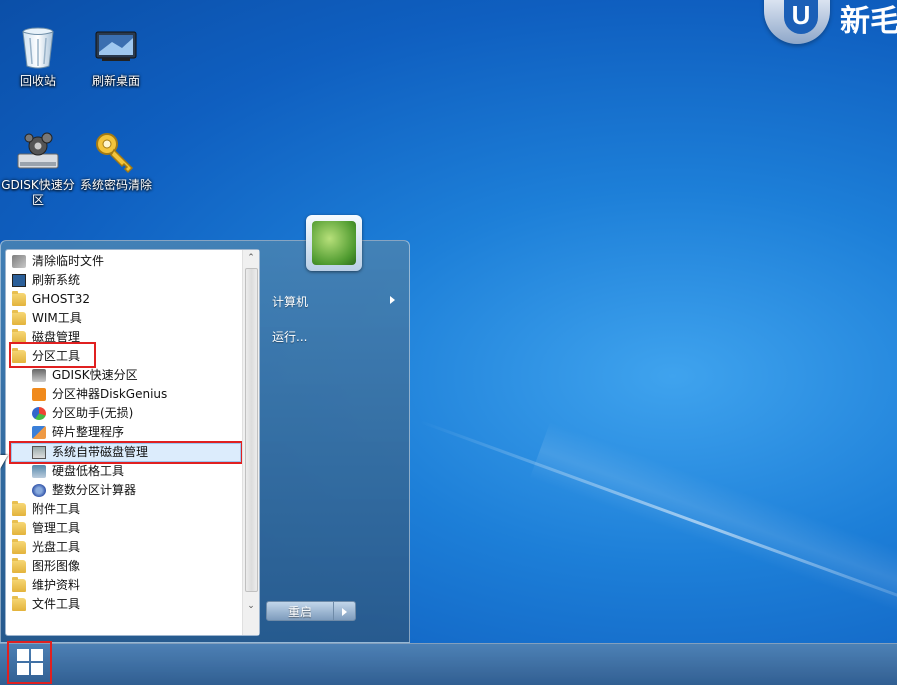 This screenshot has width=897, height=685. What do you see at coordinates (78, 432) in the screenshot?
I see `program-defrag: 碎片整理程序` at bounding box center [78, 432].